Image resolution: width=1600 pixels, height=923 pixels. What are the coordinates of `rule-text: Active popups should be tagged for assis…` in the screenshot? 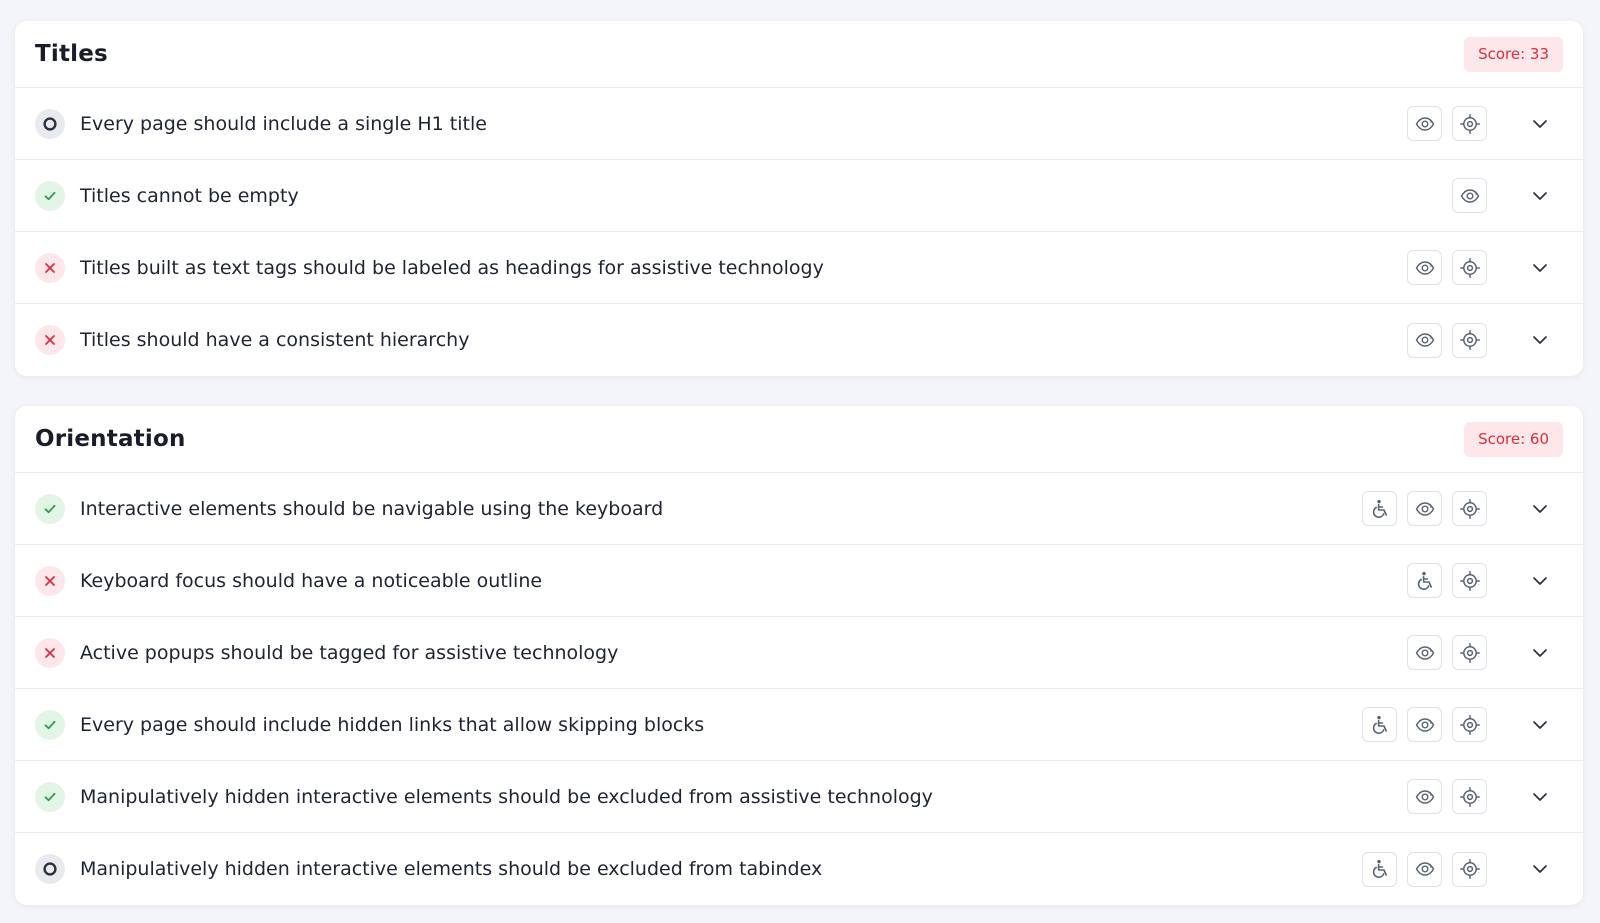 It's located at (349, 652).